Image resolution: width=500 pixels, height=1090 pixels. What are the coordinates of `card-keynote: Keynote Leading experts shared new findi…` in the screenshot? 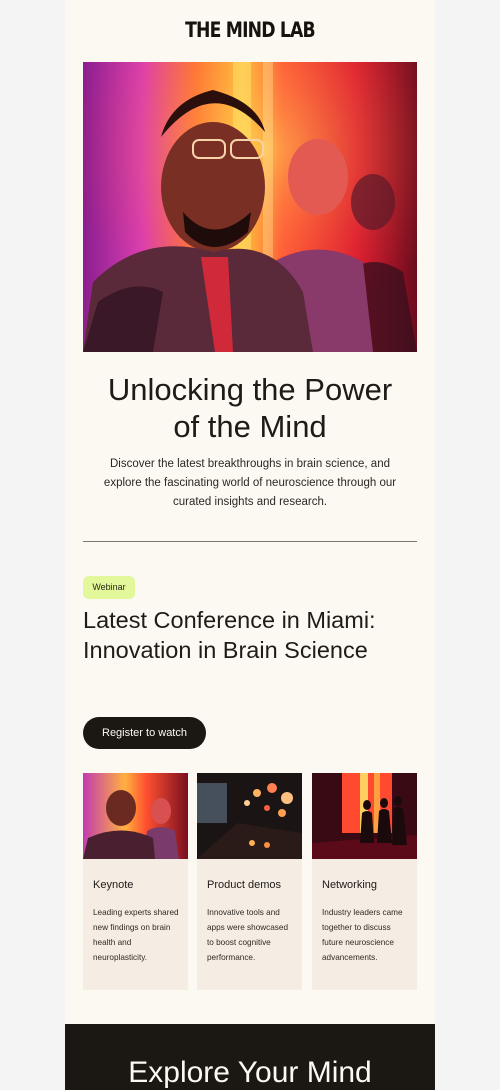 It's located at (135, 881).